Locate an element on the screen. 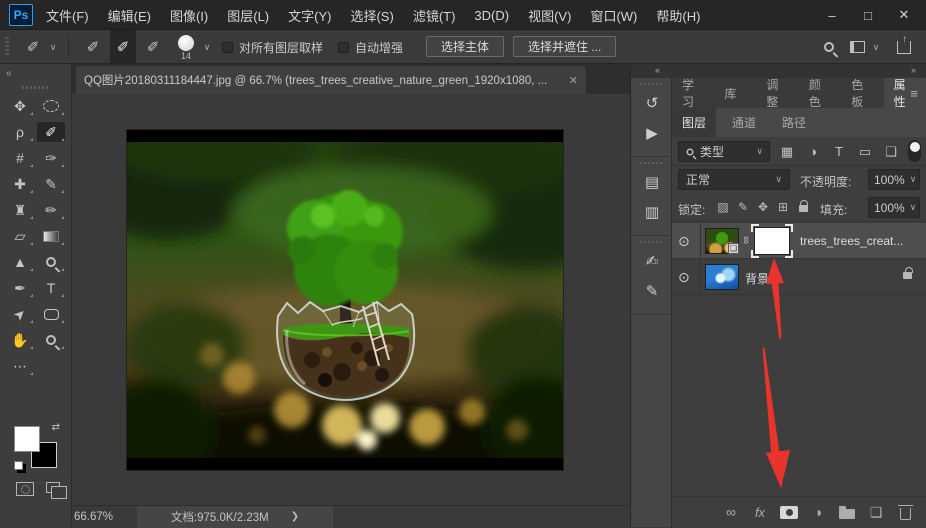  tab-learn: 学习 is located at coordinates (693, 93).